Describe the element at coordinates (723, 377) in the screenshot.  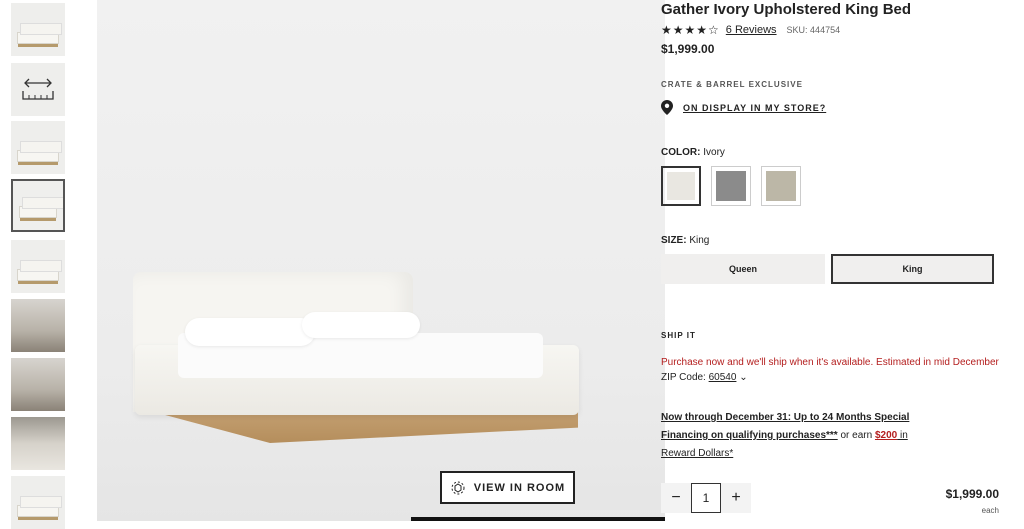
I see `zip-code-link: 60540` at that location.